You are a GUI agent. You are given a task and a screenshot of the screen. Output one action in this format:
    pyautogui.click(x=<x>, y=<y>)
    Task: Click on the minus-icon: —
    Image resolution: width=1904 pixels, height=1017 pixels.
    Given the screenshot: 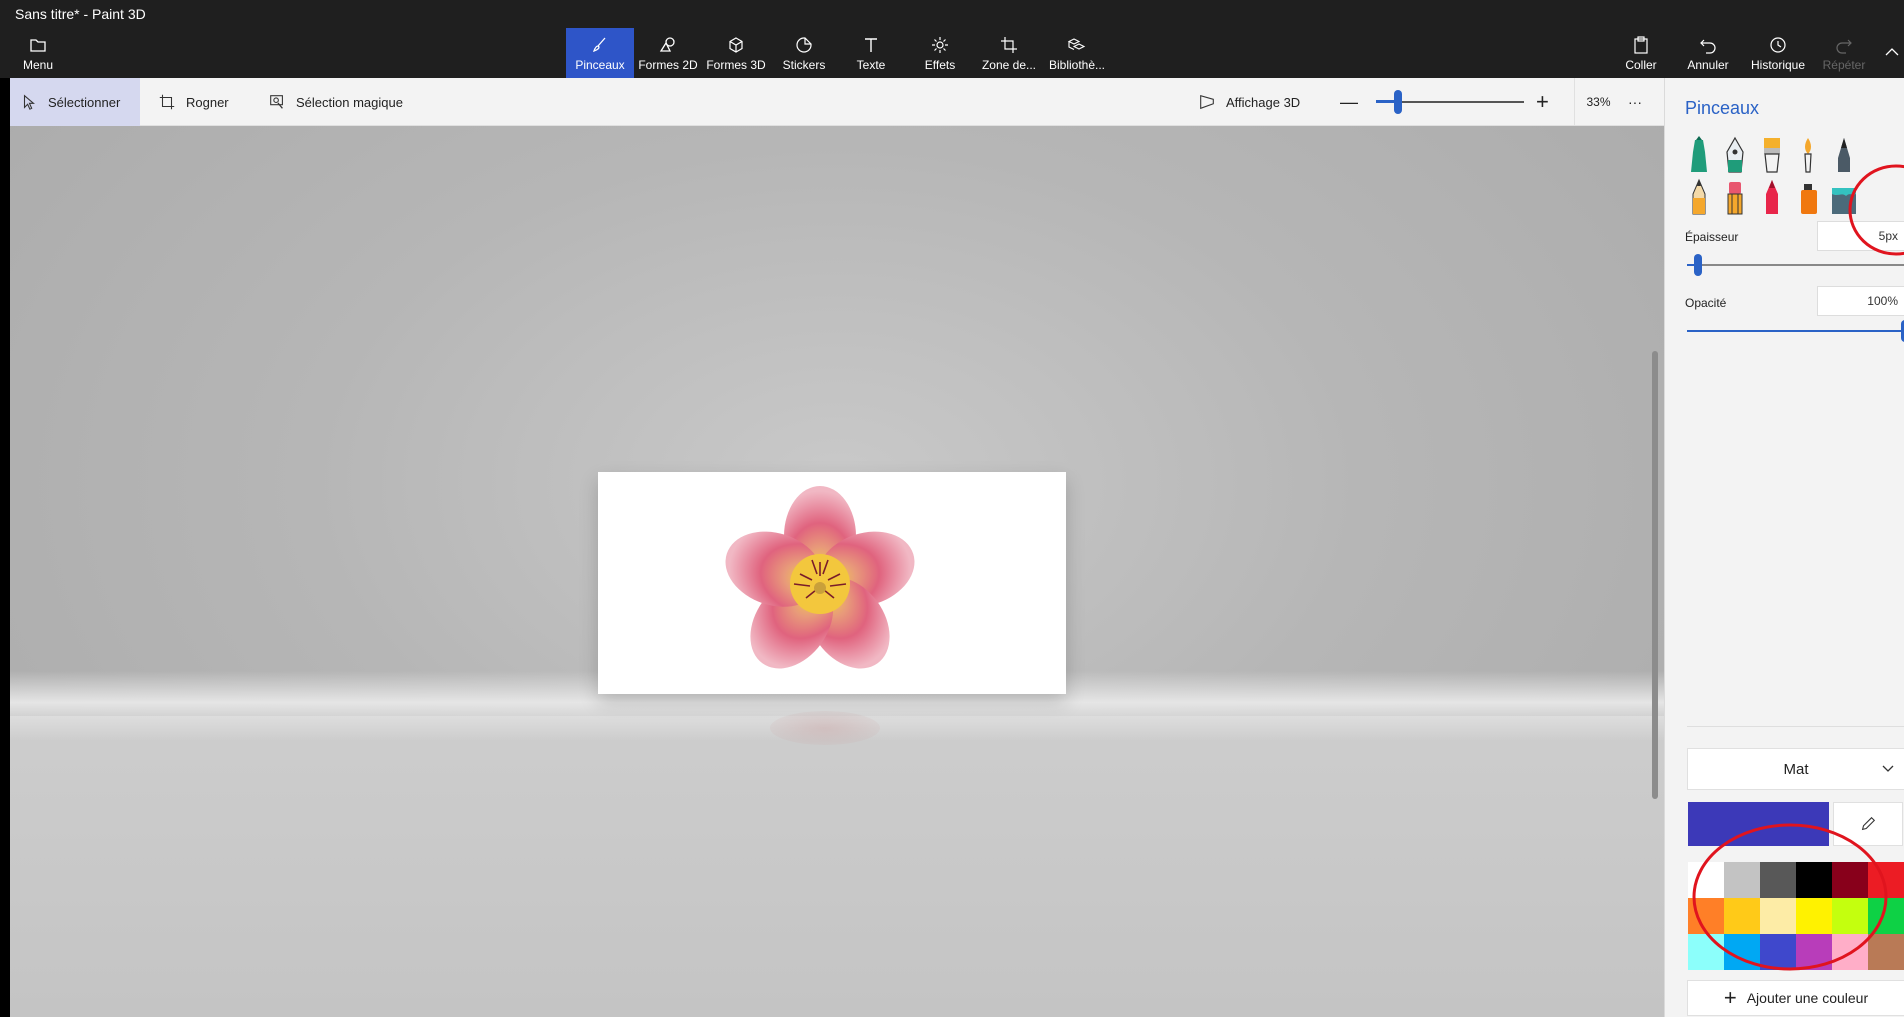 What is the action you would take?
    pyautogui.click(x=1349, y=101)
    